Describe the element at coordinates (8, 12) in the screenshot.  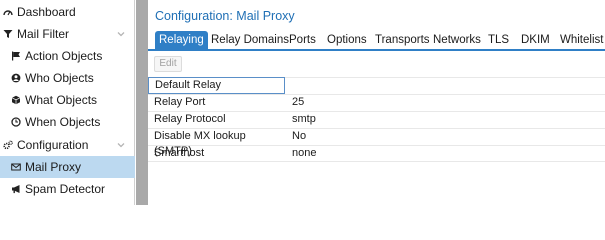
I see `dashboard-icon` at that location.